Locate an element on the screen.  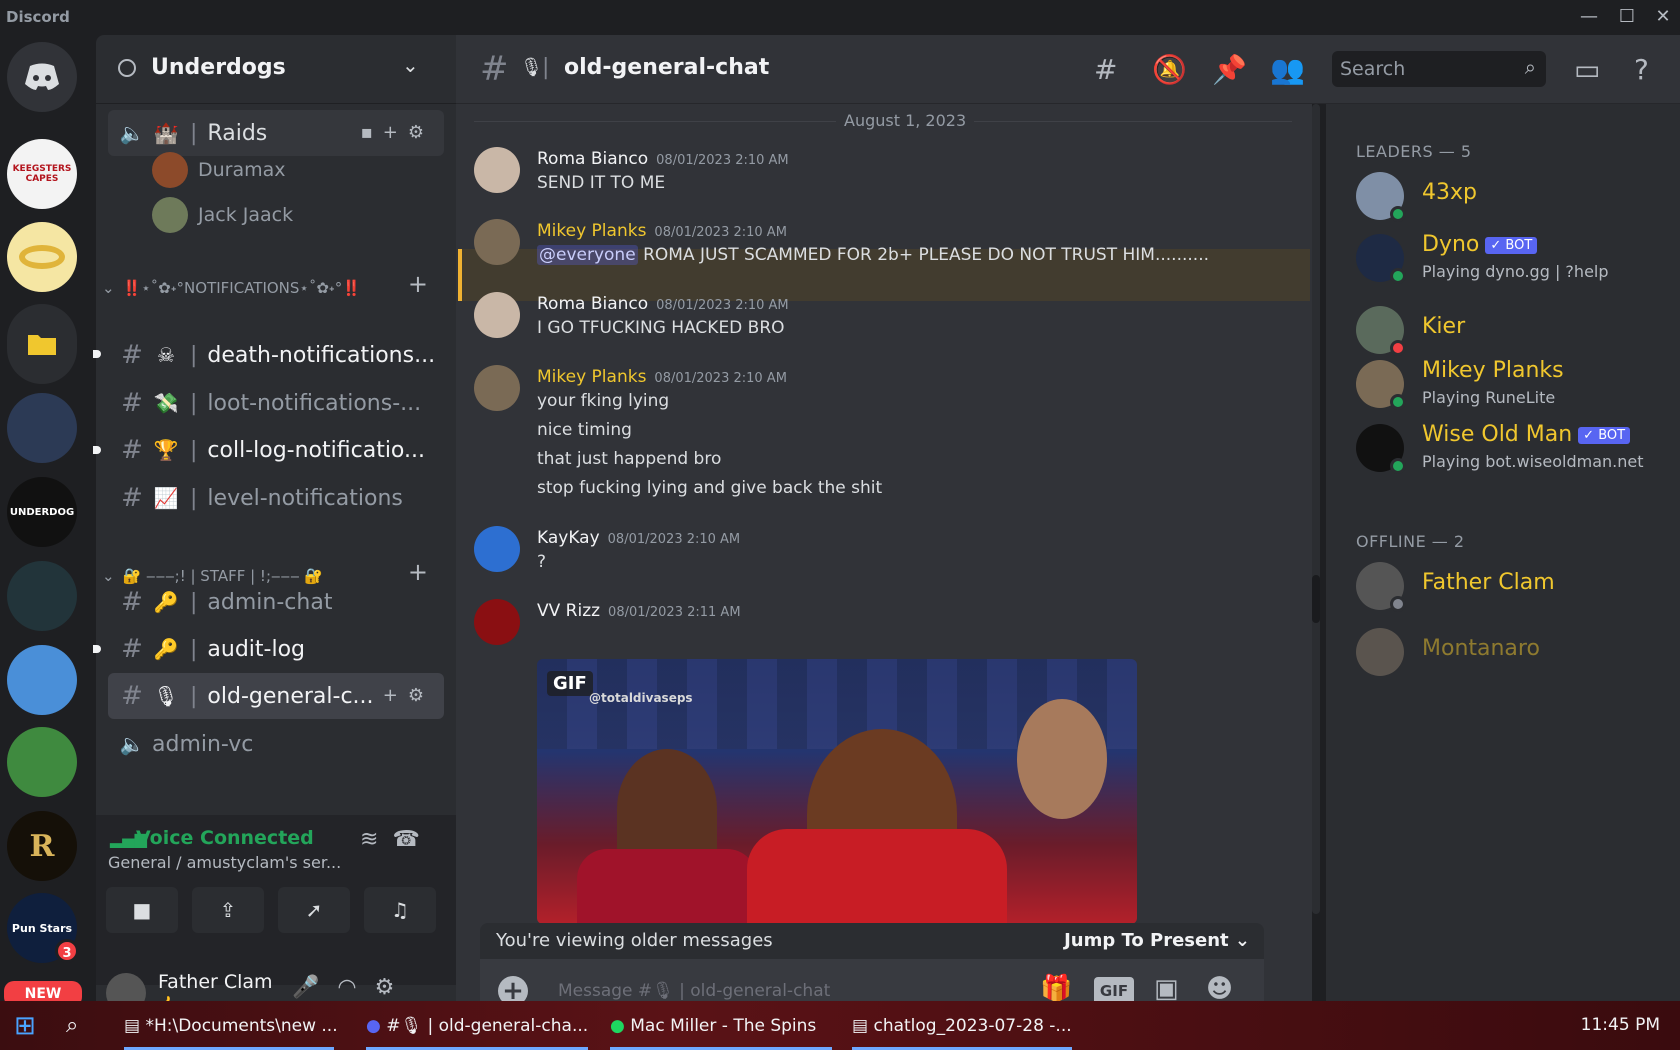
jump-to-present-button: Jump To Present ⌄ is located at coordinates (1157, 940).